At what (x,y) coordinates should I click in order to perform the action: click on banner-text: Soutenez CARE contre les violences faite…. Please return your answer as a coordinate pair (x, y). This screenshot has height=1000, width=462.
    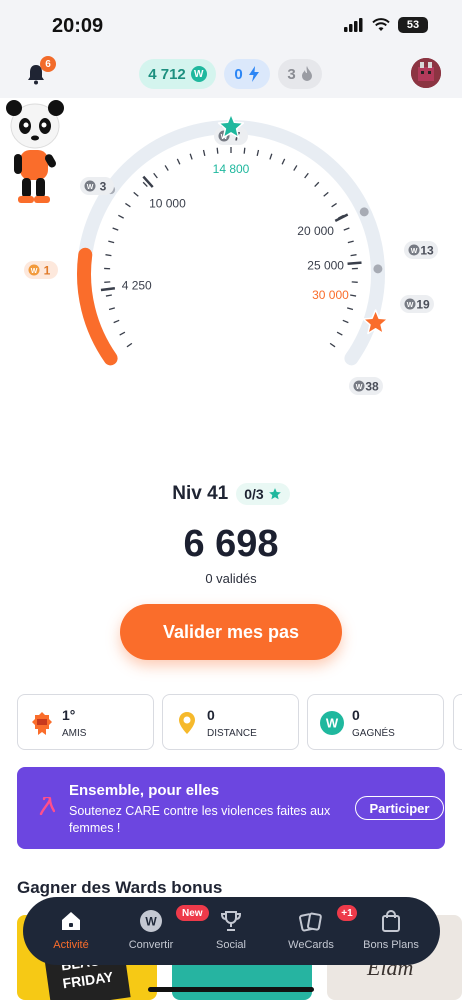
    Looking at the image, I should click on (200, 819).